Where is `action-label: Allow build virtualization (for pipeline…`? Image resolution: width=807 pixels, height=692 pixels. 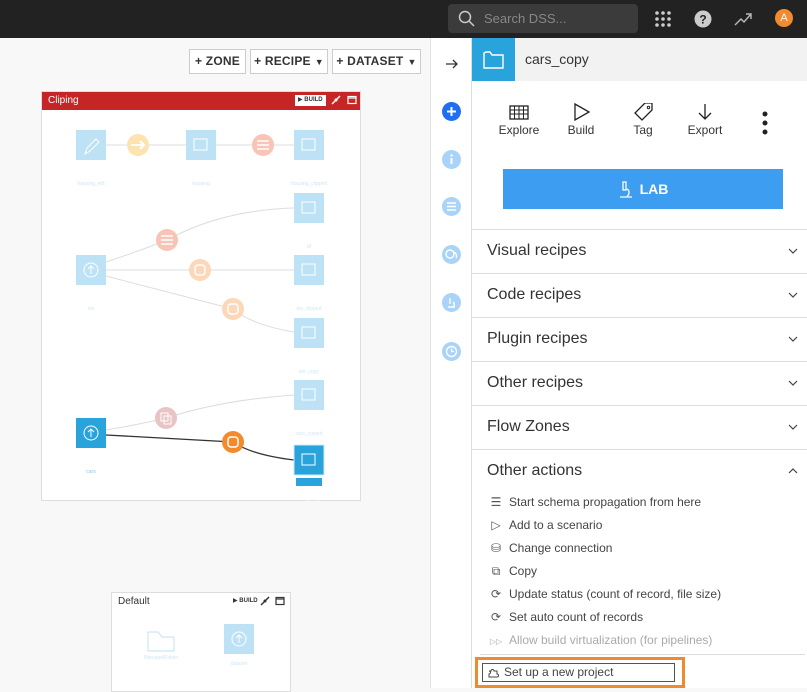
action-label: Allow build virtualization (for pipeline… is located at coordinates (611, 640).